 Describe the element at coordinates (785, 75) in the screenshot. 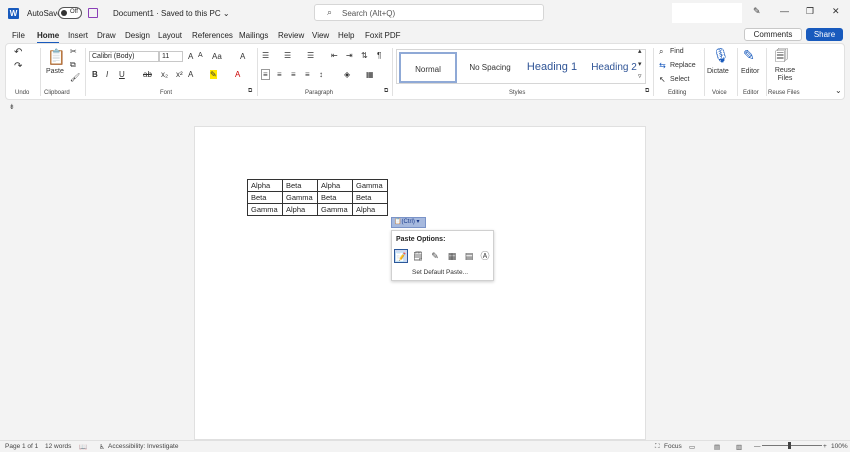

I see `reuse-files-button: Reuse Files` at that location.